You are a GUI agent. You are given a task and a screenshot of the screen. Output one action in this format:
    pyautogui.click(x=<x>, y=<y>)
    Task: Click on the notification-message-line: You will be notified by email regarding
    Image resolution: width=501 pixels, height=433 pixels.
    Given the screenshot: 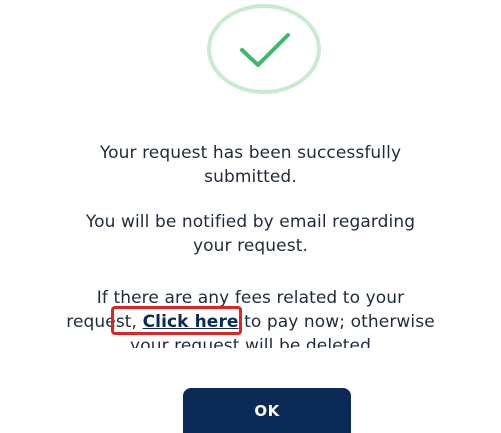 What is the action you would take?
    pyautogui.click(x=250, y=222)
    